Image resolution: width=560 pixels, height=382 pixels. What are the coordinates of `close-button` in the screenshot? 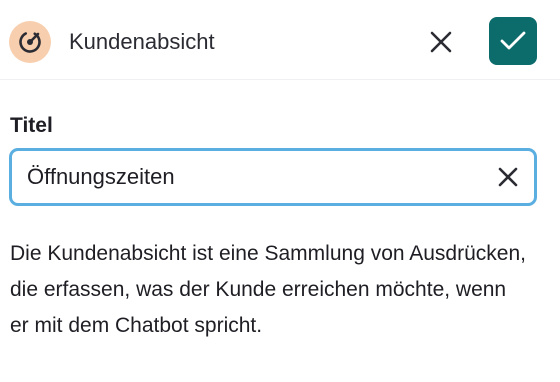 It's located at (441, 42).